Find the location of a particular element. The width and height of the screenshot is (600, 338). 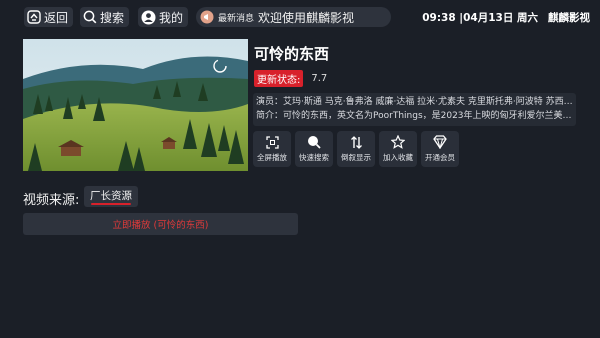

clock: 09:38 |04月13日 周六 麒麟影视 is located at coordinates (506, 17).